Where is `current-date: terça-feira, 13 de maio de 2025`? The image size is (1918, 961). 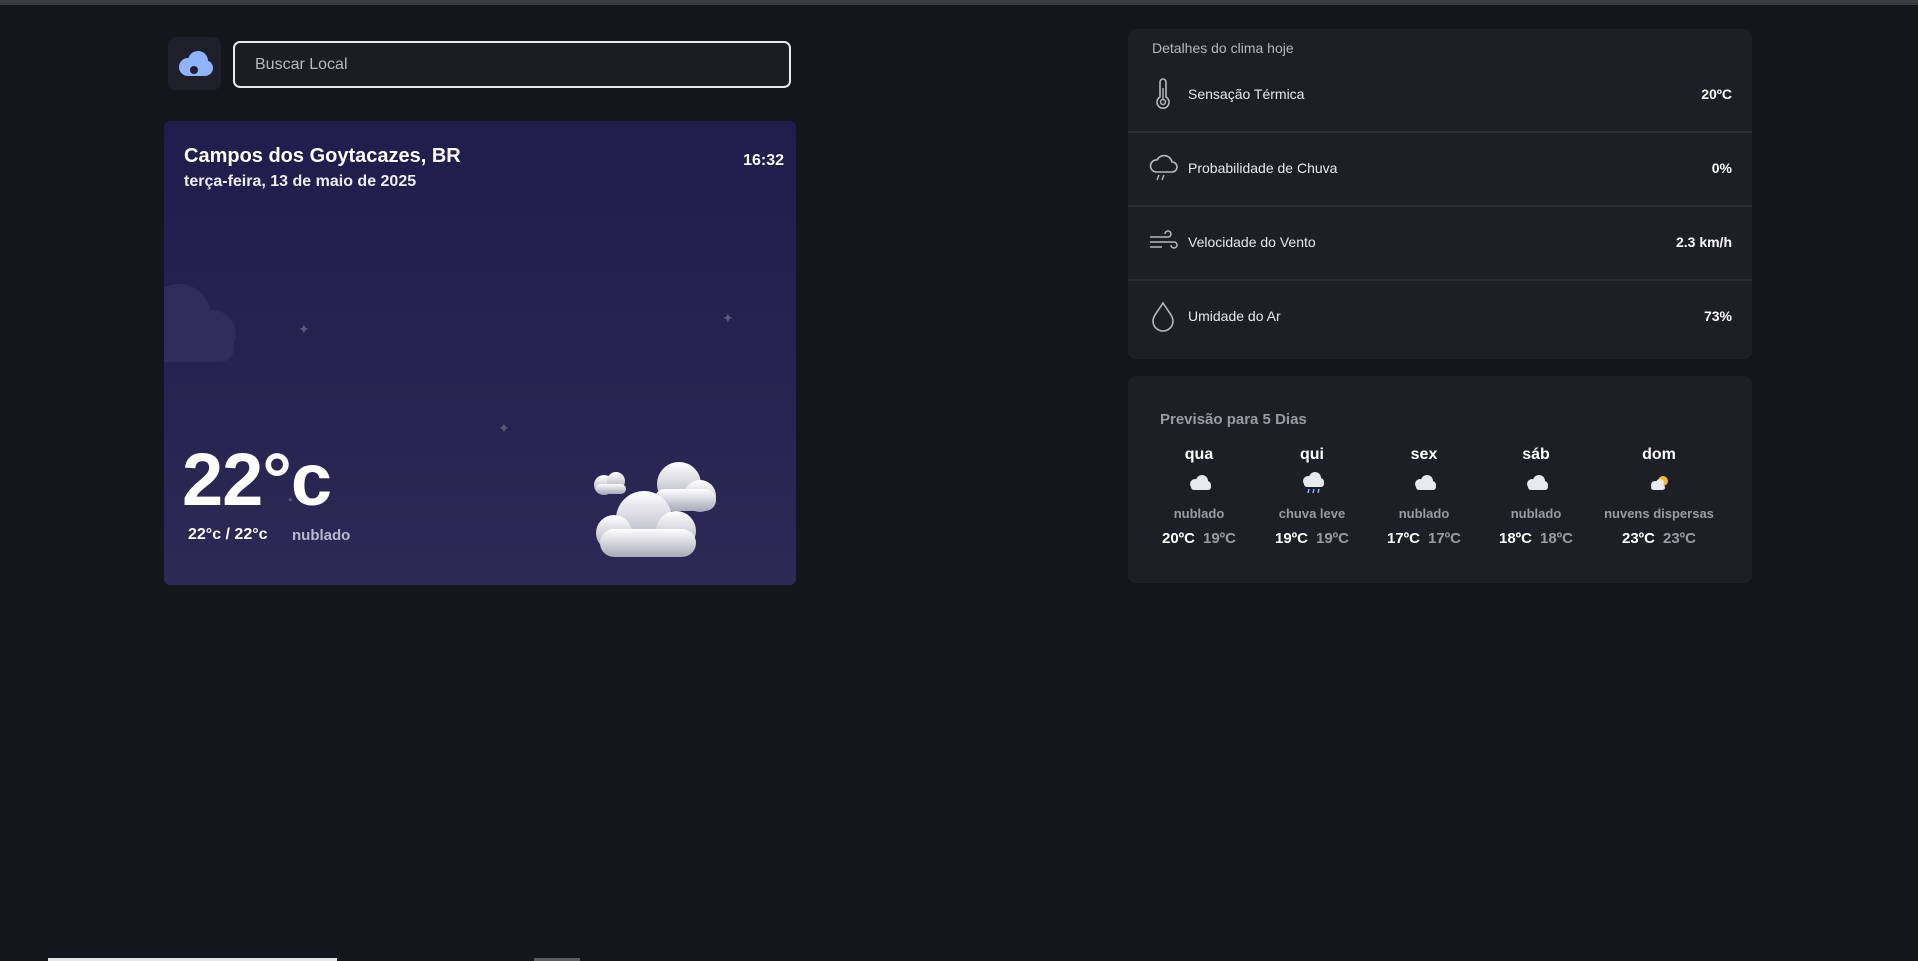
current-date: terça-feira, 13 de maio de 2025 is located at coordinates (300, 181).